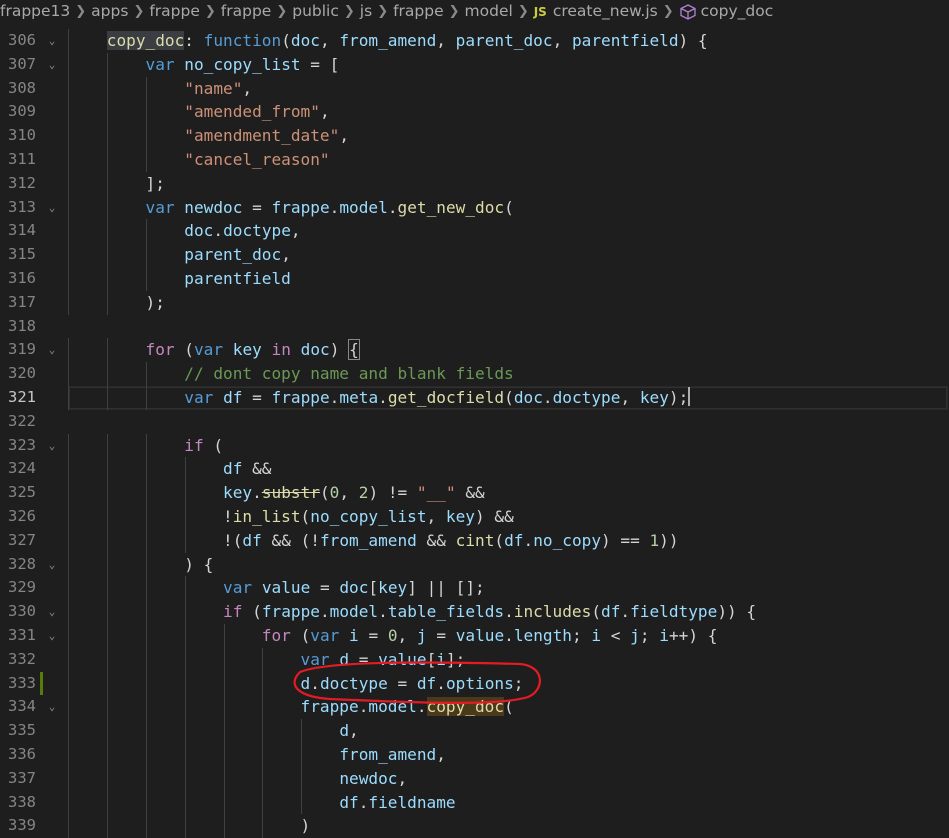  Describe the element at coordinates (726, 11) in the screenshot. I see `breadcrumb-symbol: copy_doc` at that location.